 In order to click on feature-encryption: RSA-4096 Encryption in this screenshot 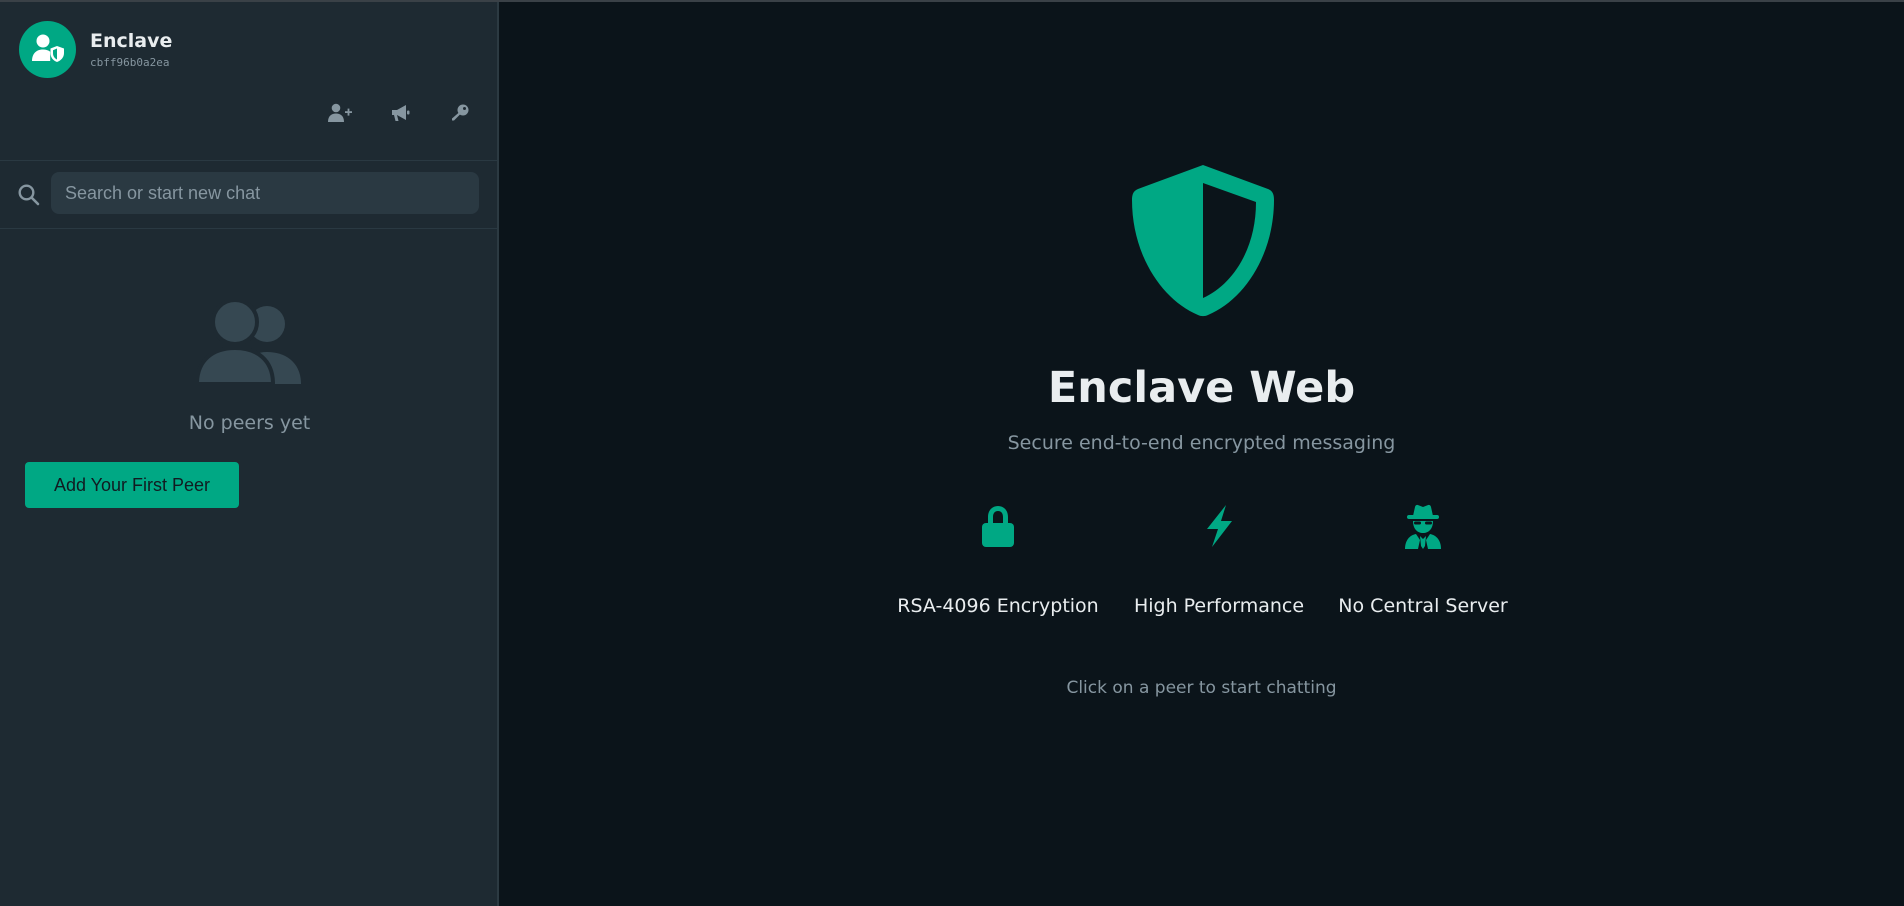, I will do `click(998, 560)`.